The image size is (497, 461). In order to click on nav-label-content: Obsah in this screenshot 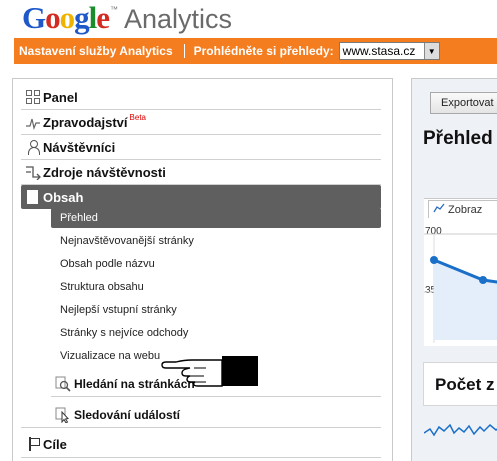, I will do `click(63, 197)`.